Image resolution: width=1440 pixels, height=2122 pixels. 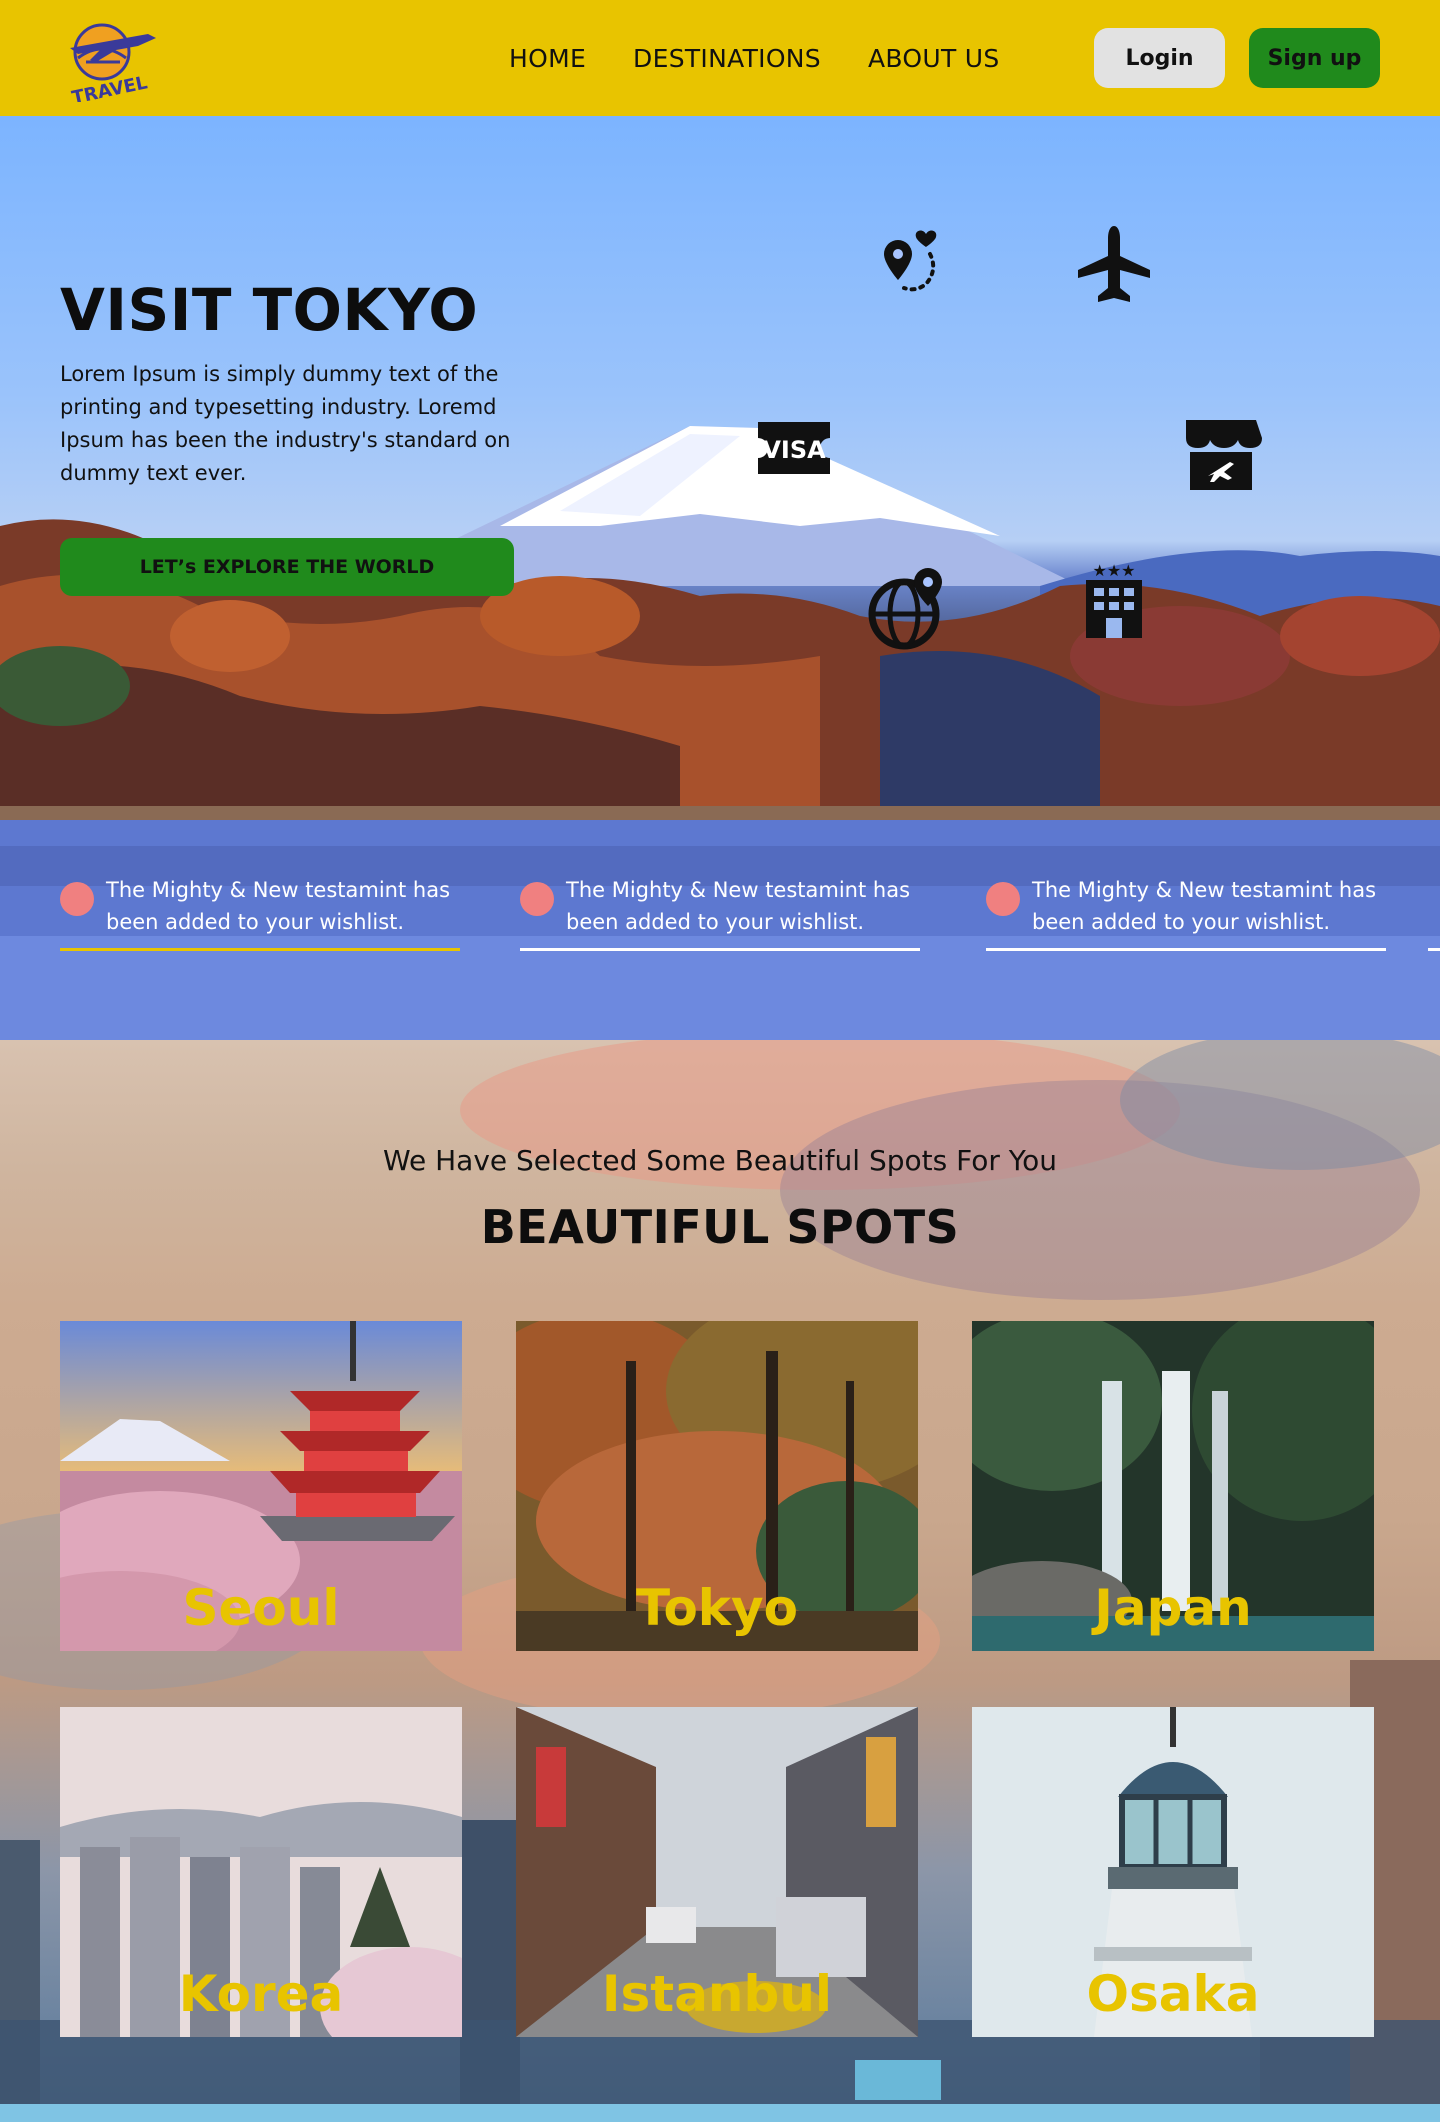 I want to click on globe-location-icon, so click(x=908, y=609).